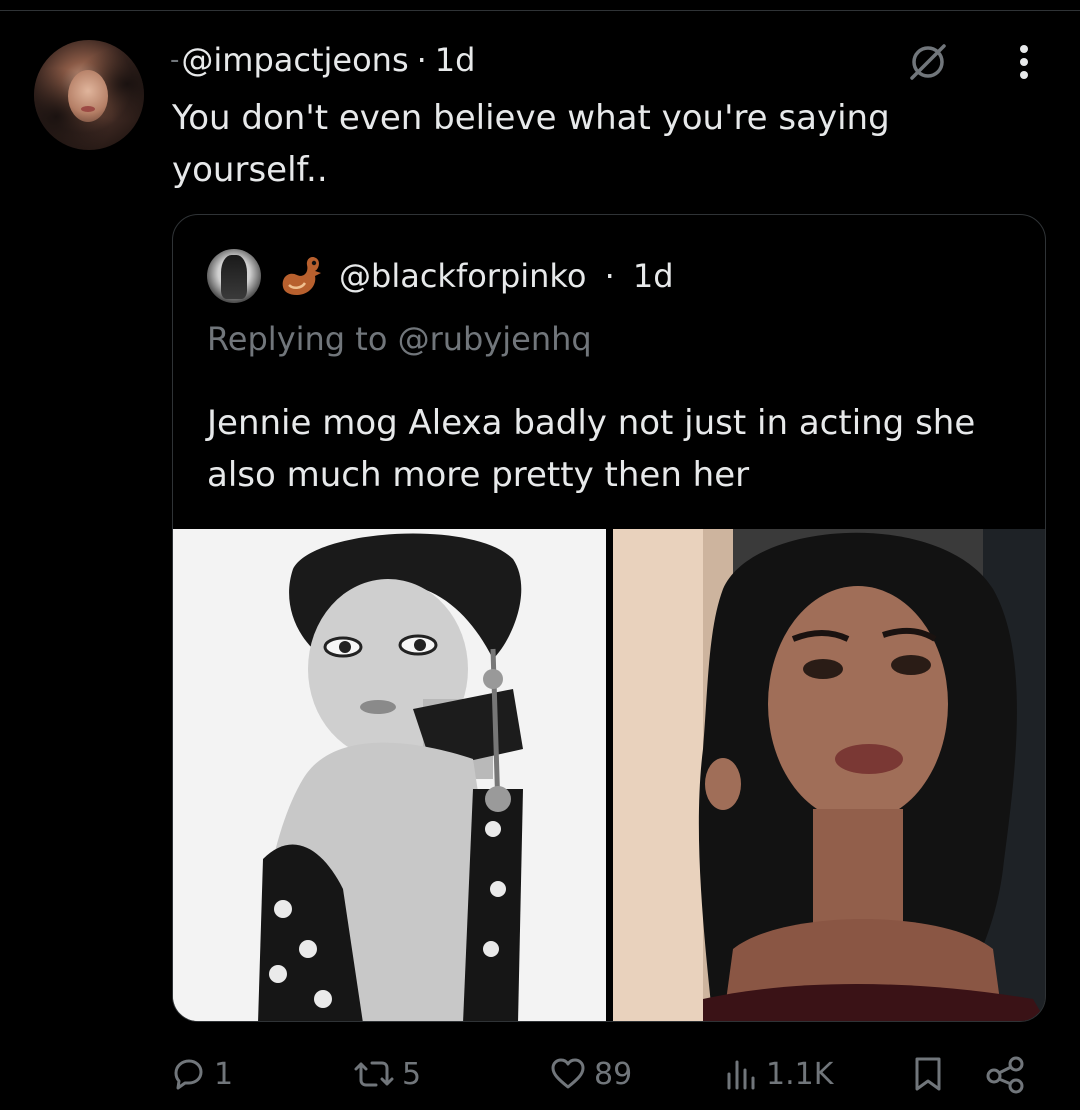 The height and width of the screenshot is (1110, 1080). I want to click on bookmark-icon, so click(928, 1074).